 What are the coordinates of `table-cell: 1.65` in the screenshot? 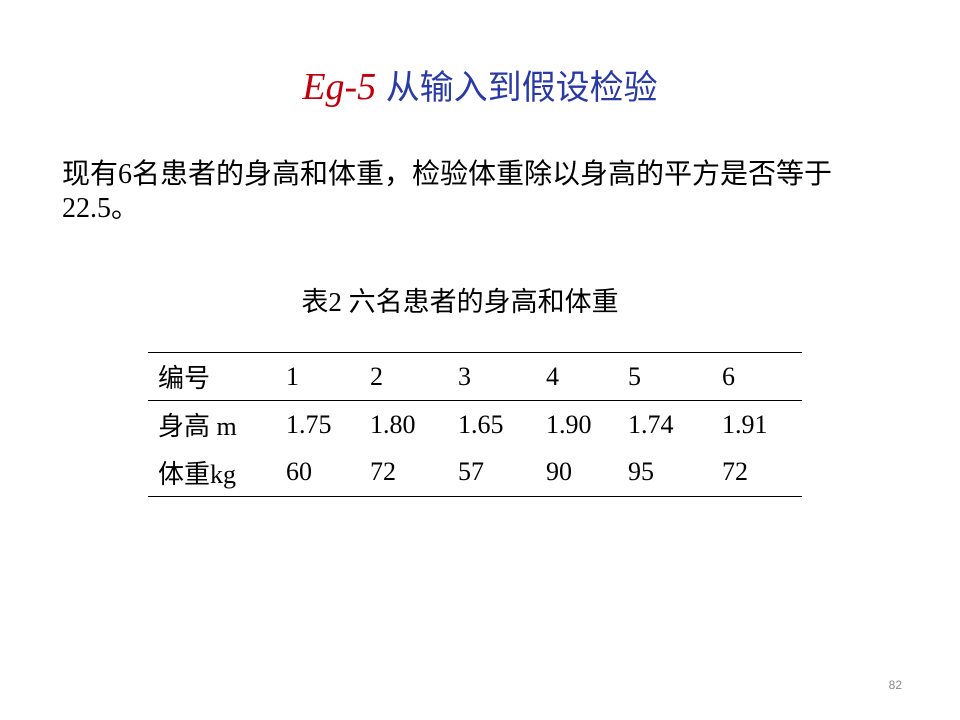 It's located at (481, 424).